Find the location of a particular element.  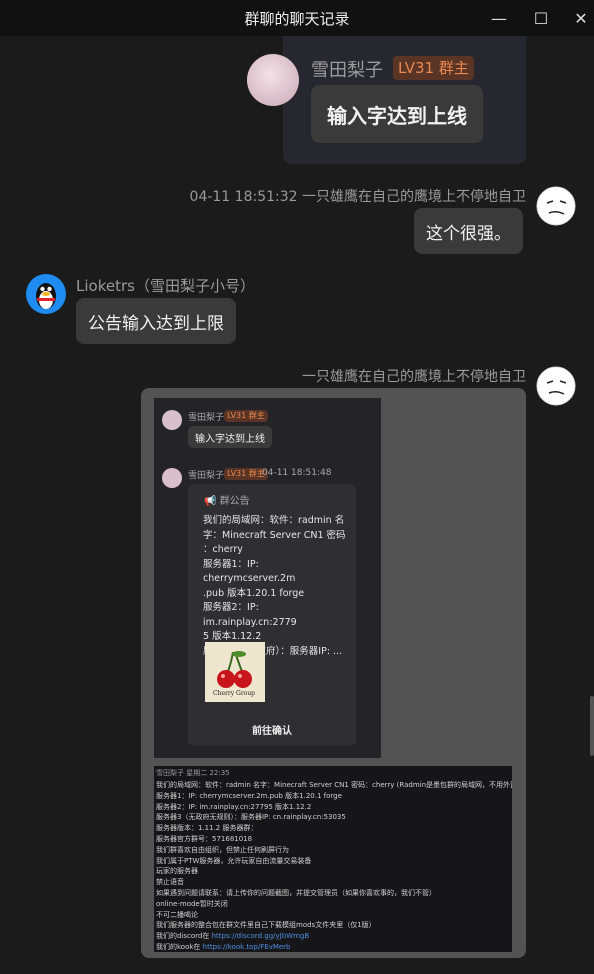

announcement-line: 我们群喜欢自由组织，但禁止任何刷屏行为 is located at coordinates (222, 849).